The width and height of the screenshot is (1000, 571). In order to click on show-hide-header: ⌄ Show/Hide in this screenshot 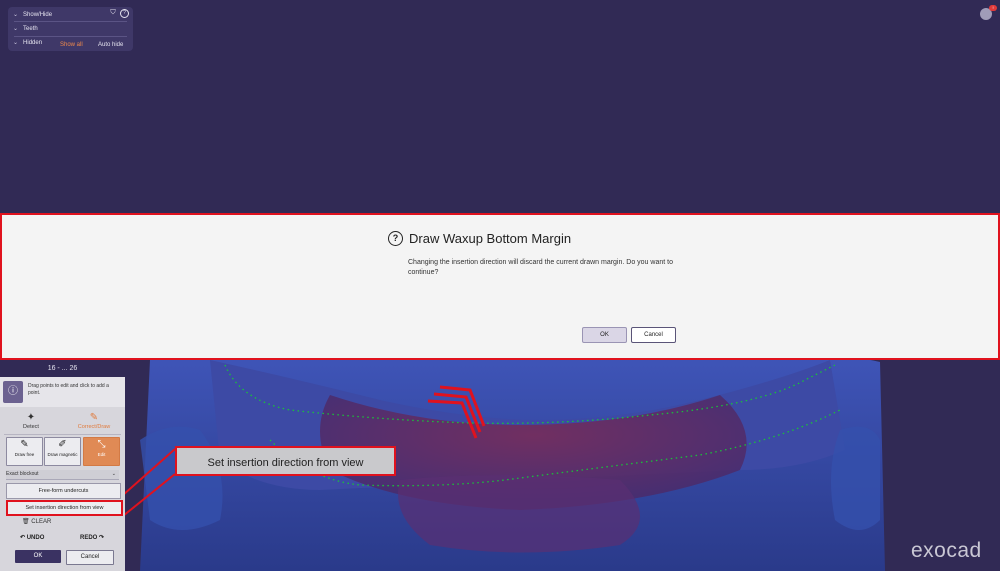, I will do `click(32, 15)`.